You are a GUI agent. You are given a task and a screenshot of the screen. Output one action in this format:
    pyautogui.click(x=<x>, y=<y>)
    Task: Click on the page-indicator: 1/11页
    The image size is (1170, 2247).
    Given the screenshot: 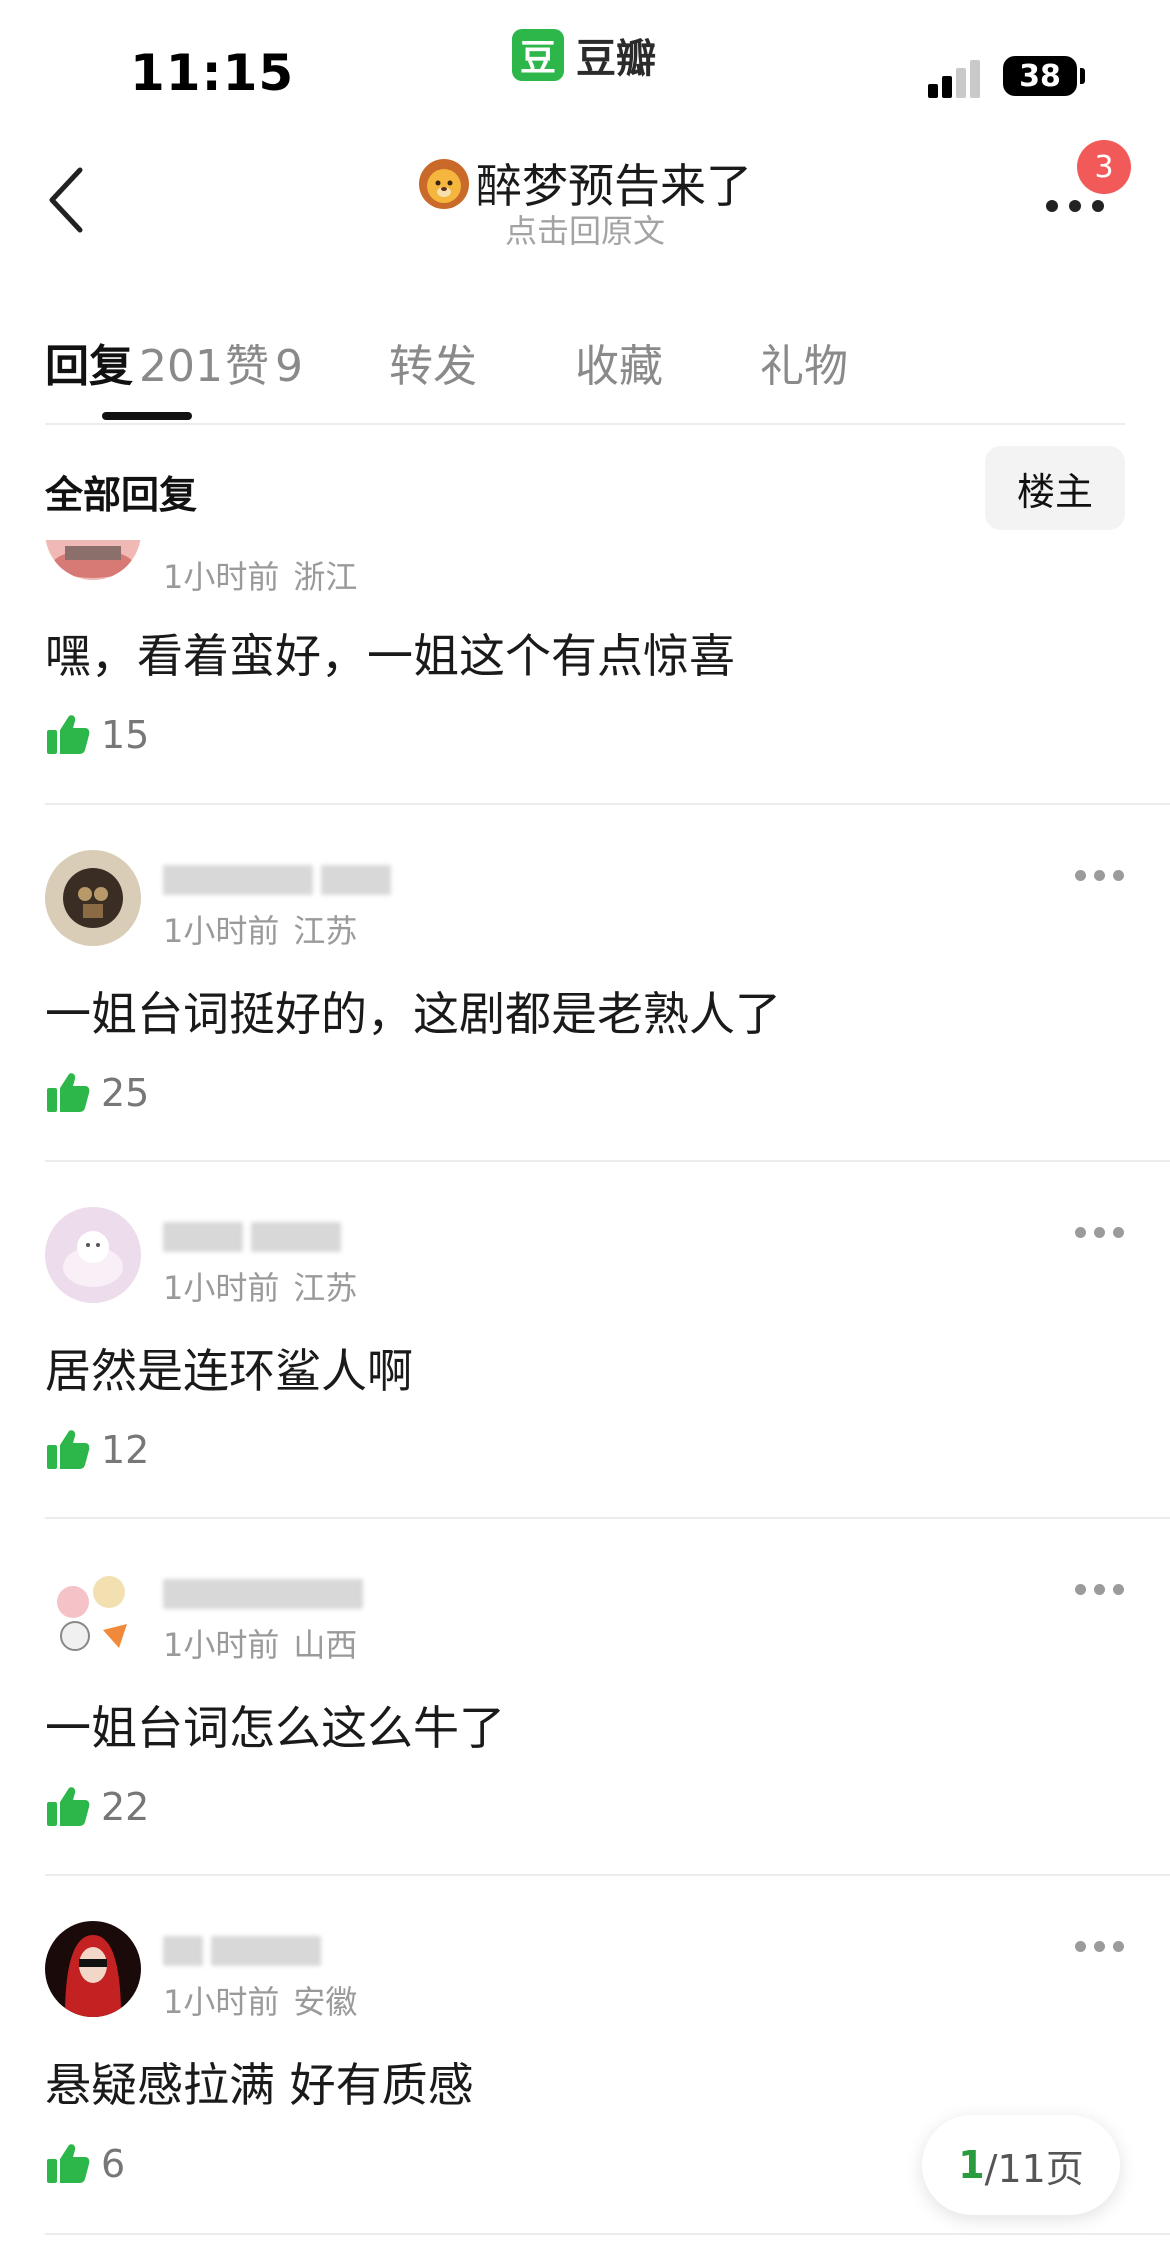 What is the action you would take?
    pyautogui.click(x=1021, y=2165)
    